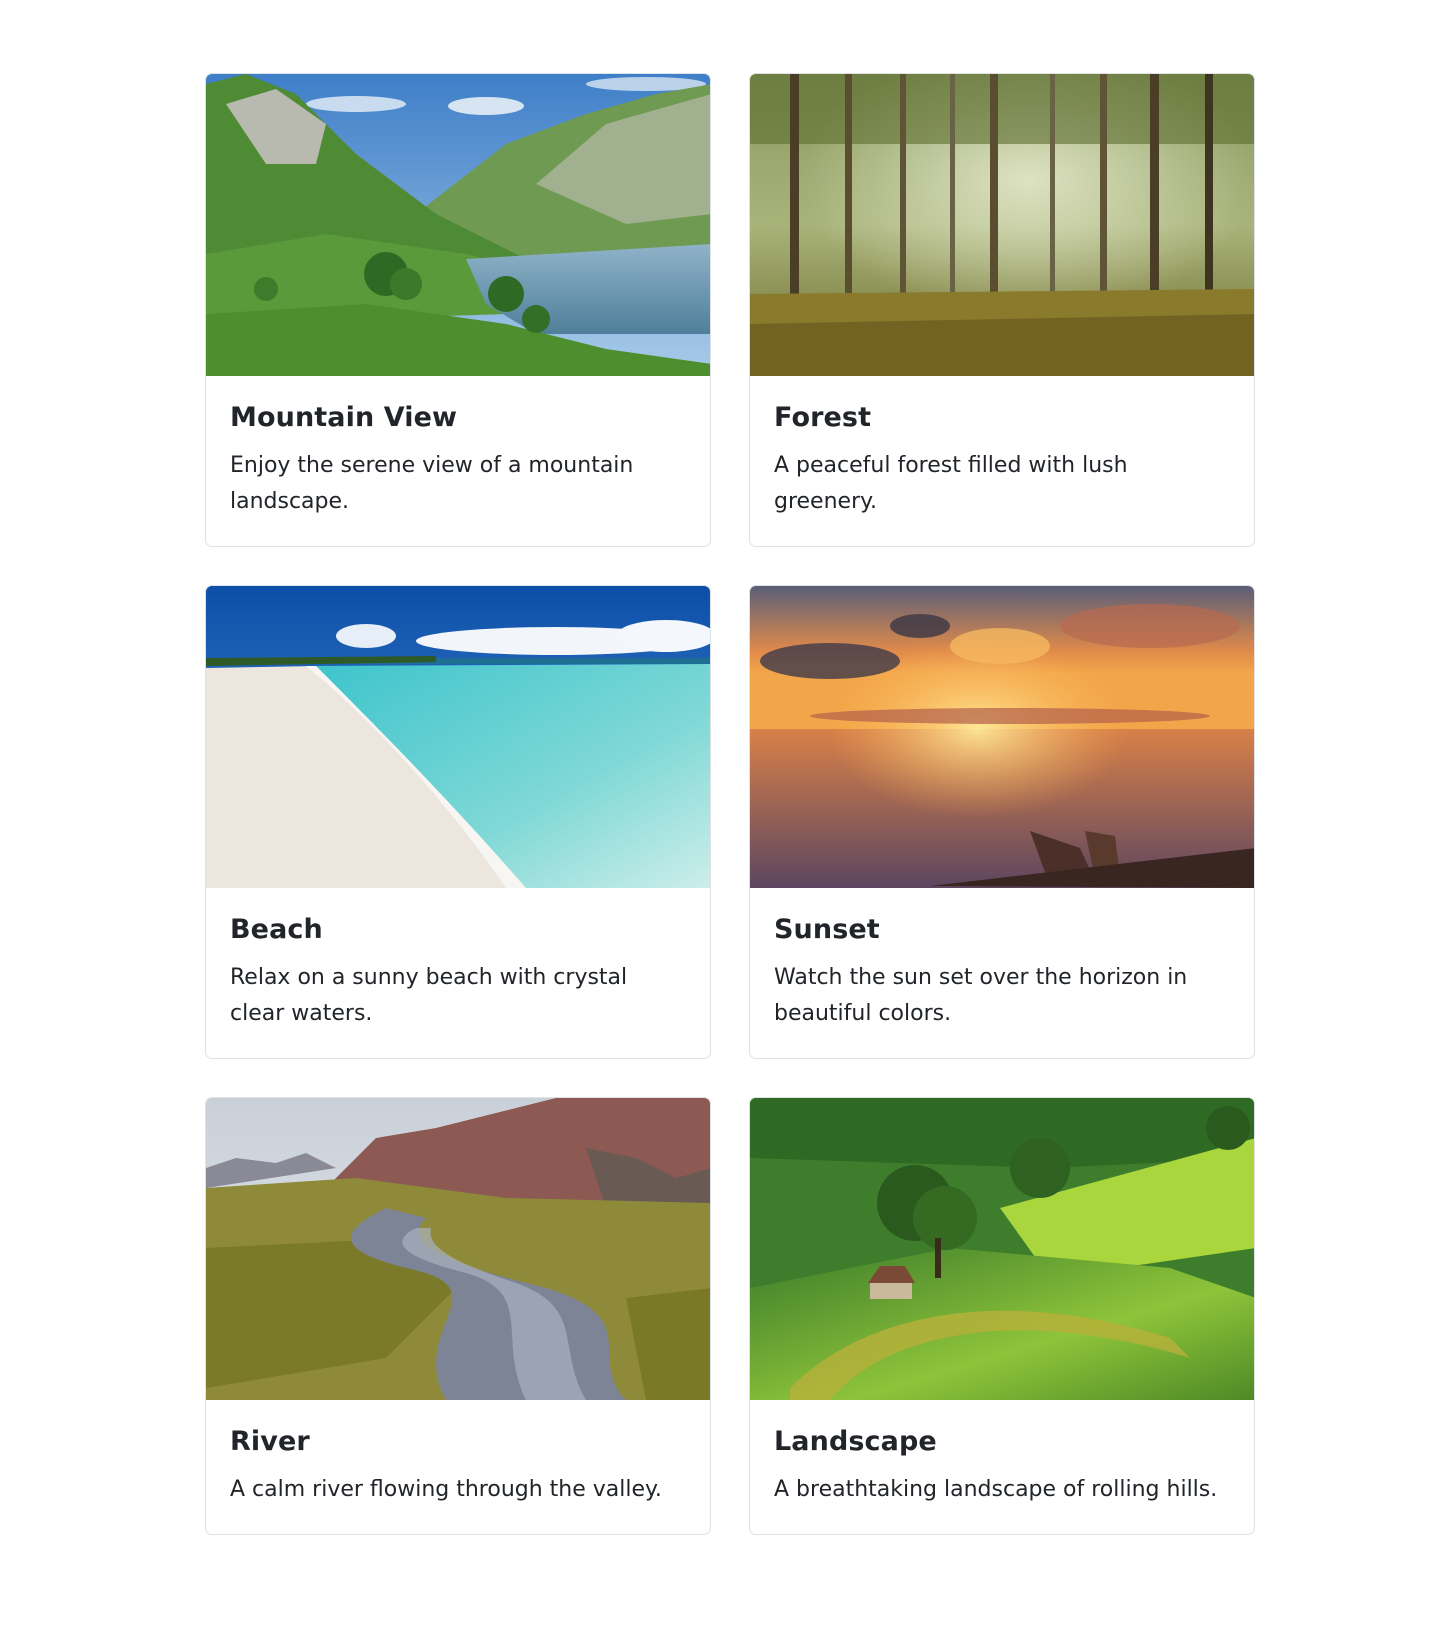 This screenshot has height=1626, width=1449. I want to click on card-title: Mountain View, so click(344, 417).